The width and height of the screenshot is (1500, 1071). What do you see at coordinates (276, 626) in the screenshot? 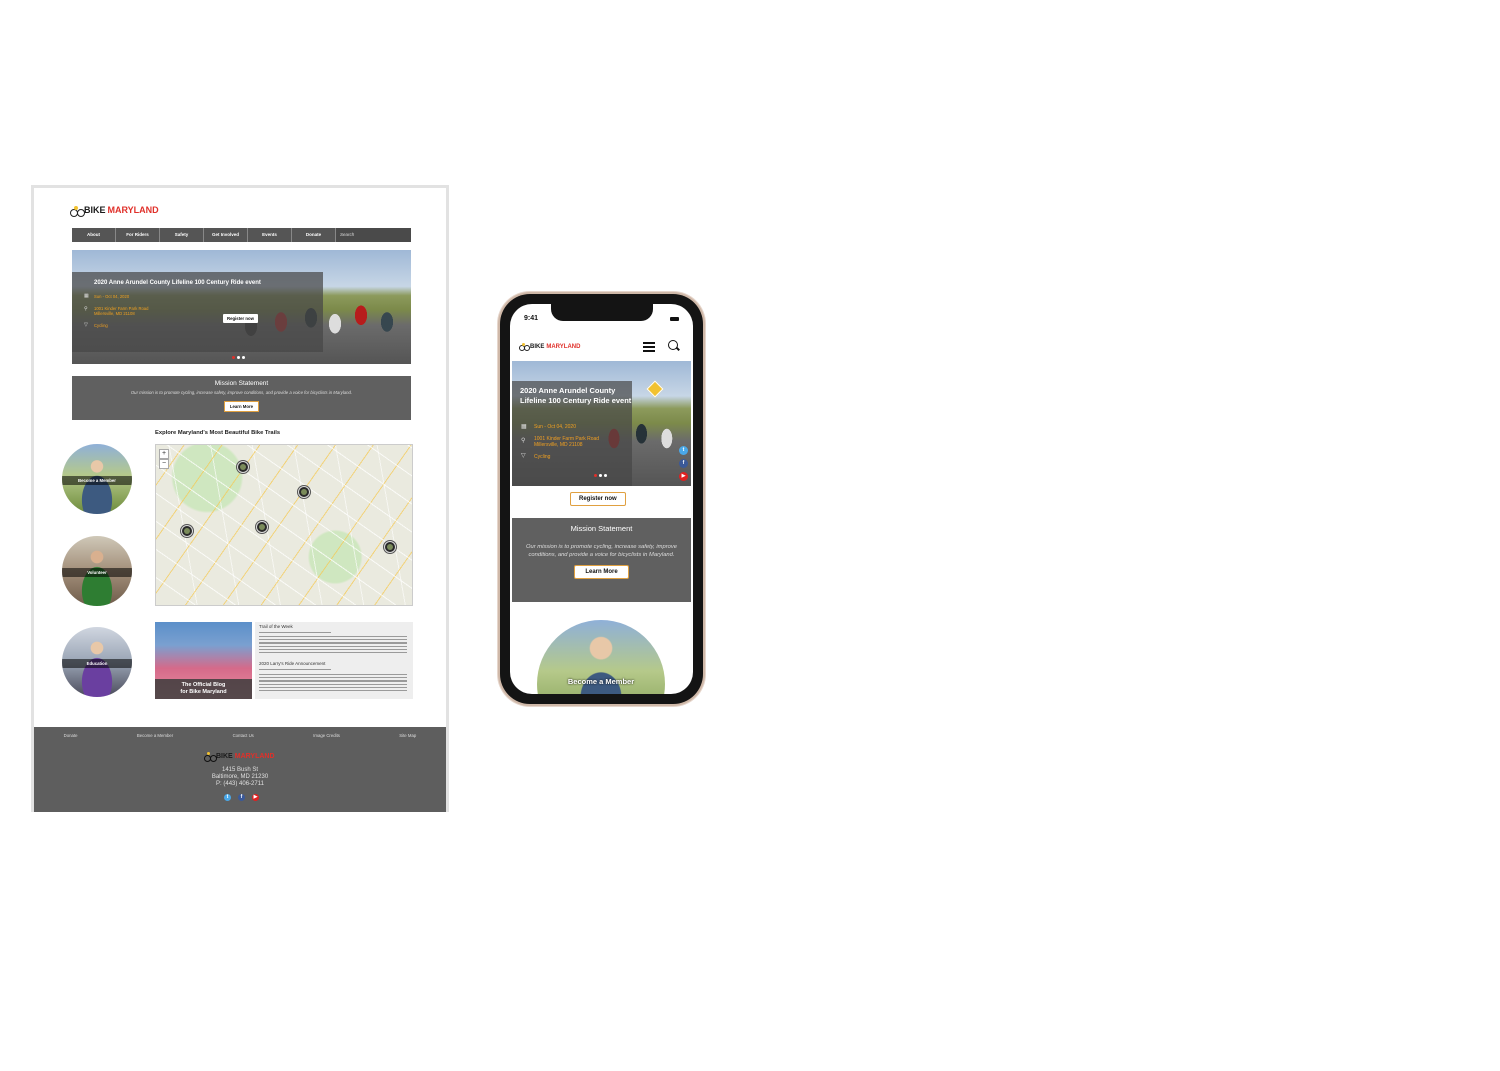
I see `trail-of-week-heading: Trail of the Week` at bounding box center [276, 626].